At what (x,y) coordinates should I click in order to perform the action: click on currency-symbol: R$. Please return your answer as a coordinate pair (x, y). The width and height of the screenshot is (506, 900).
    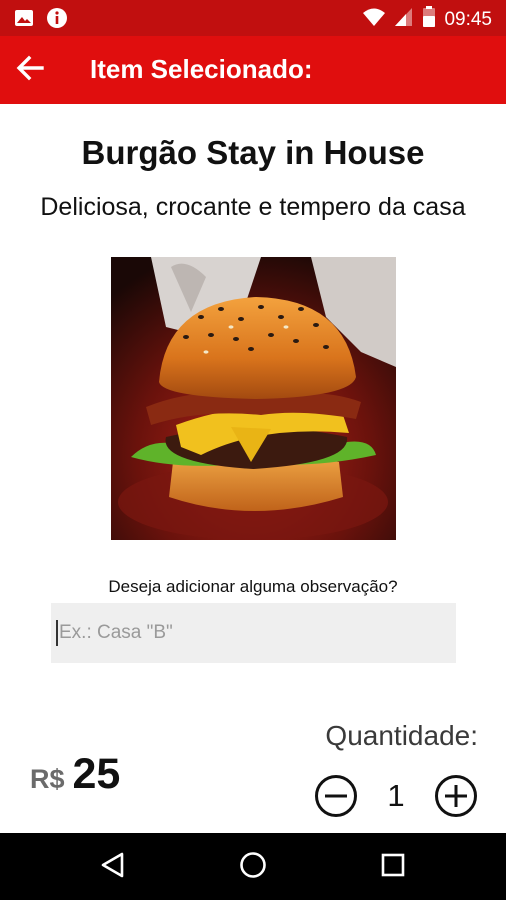
    Looking at the image, I should click on (47, 779).